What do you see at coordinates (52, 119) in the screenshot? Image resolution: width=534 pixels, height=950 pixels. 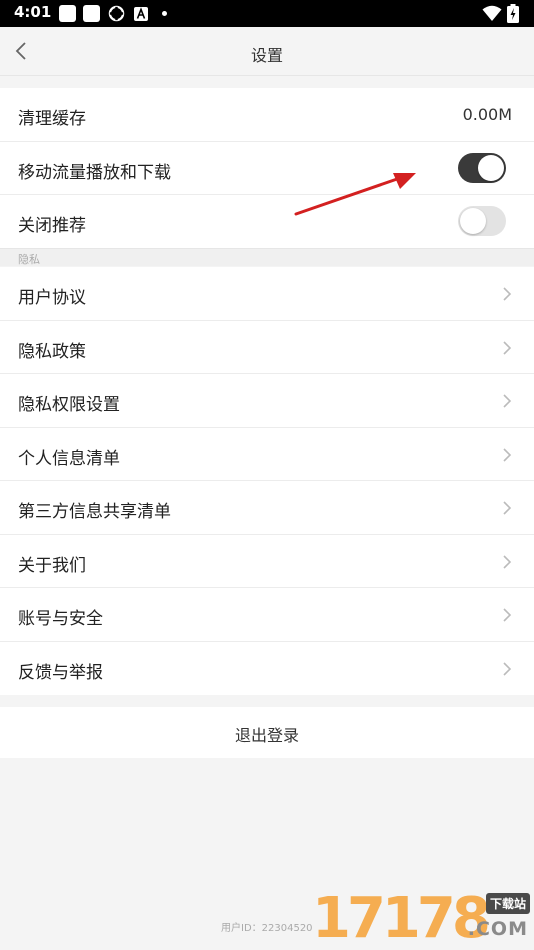 I see `clear-cache-label: 清理缓存` at bounding box center [52, 119].